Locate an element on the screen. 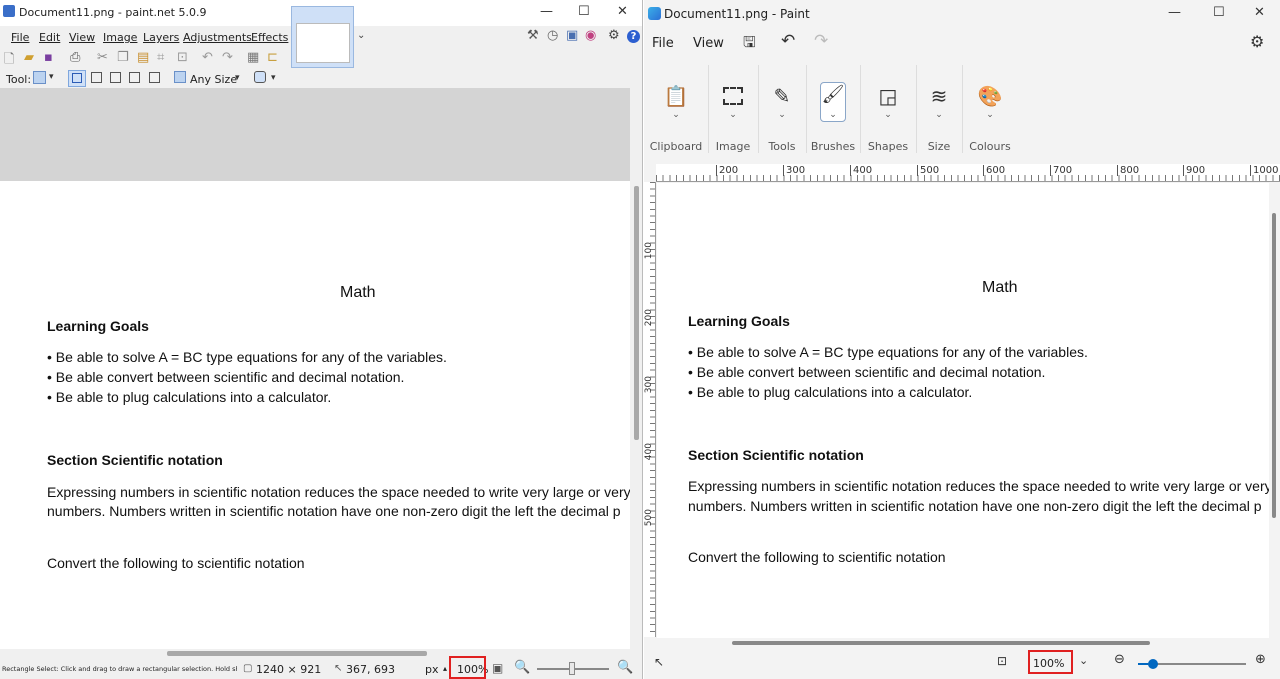 This screenshot has width=1280, height=679. menu-effects: Effects is located at coordinates (269, 37).